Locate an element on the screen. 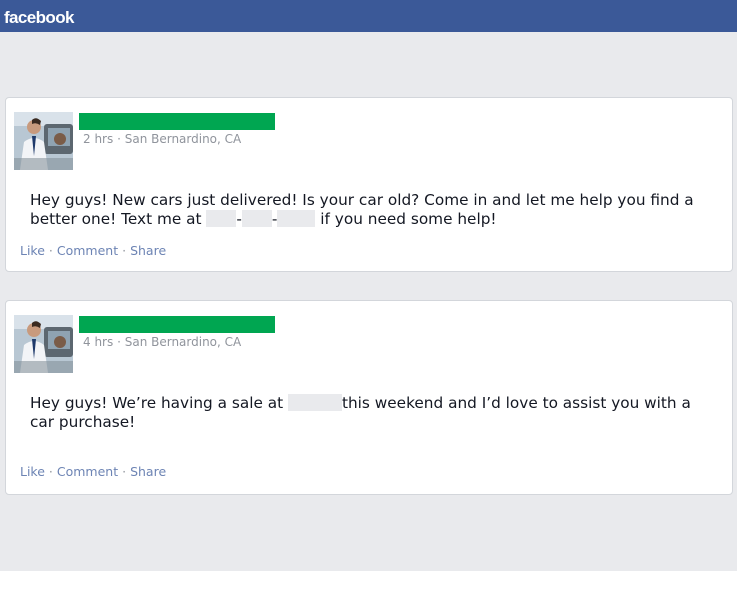 This screenshot has height=600, width=737. post-meta: 2 hrs · San Bernardino, CA is located at coordinates (162, 139).